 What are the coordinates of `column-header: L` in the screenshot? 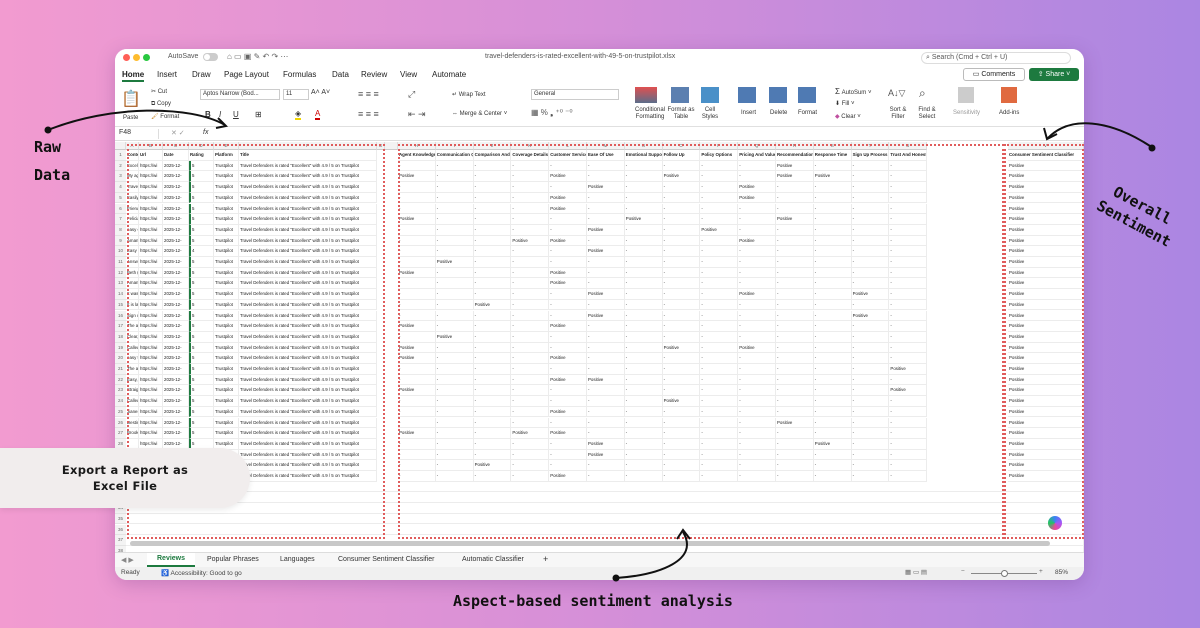 It's located at (568, 146).